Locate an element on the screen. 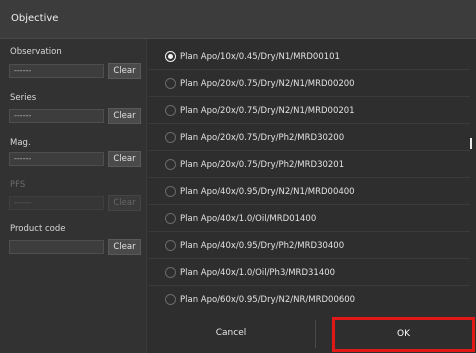  mag-clear-button: Clear is located at coordinates (124, 159).